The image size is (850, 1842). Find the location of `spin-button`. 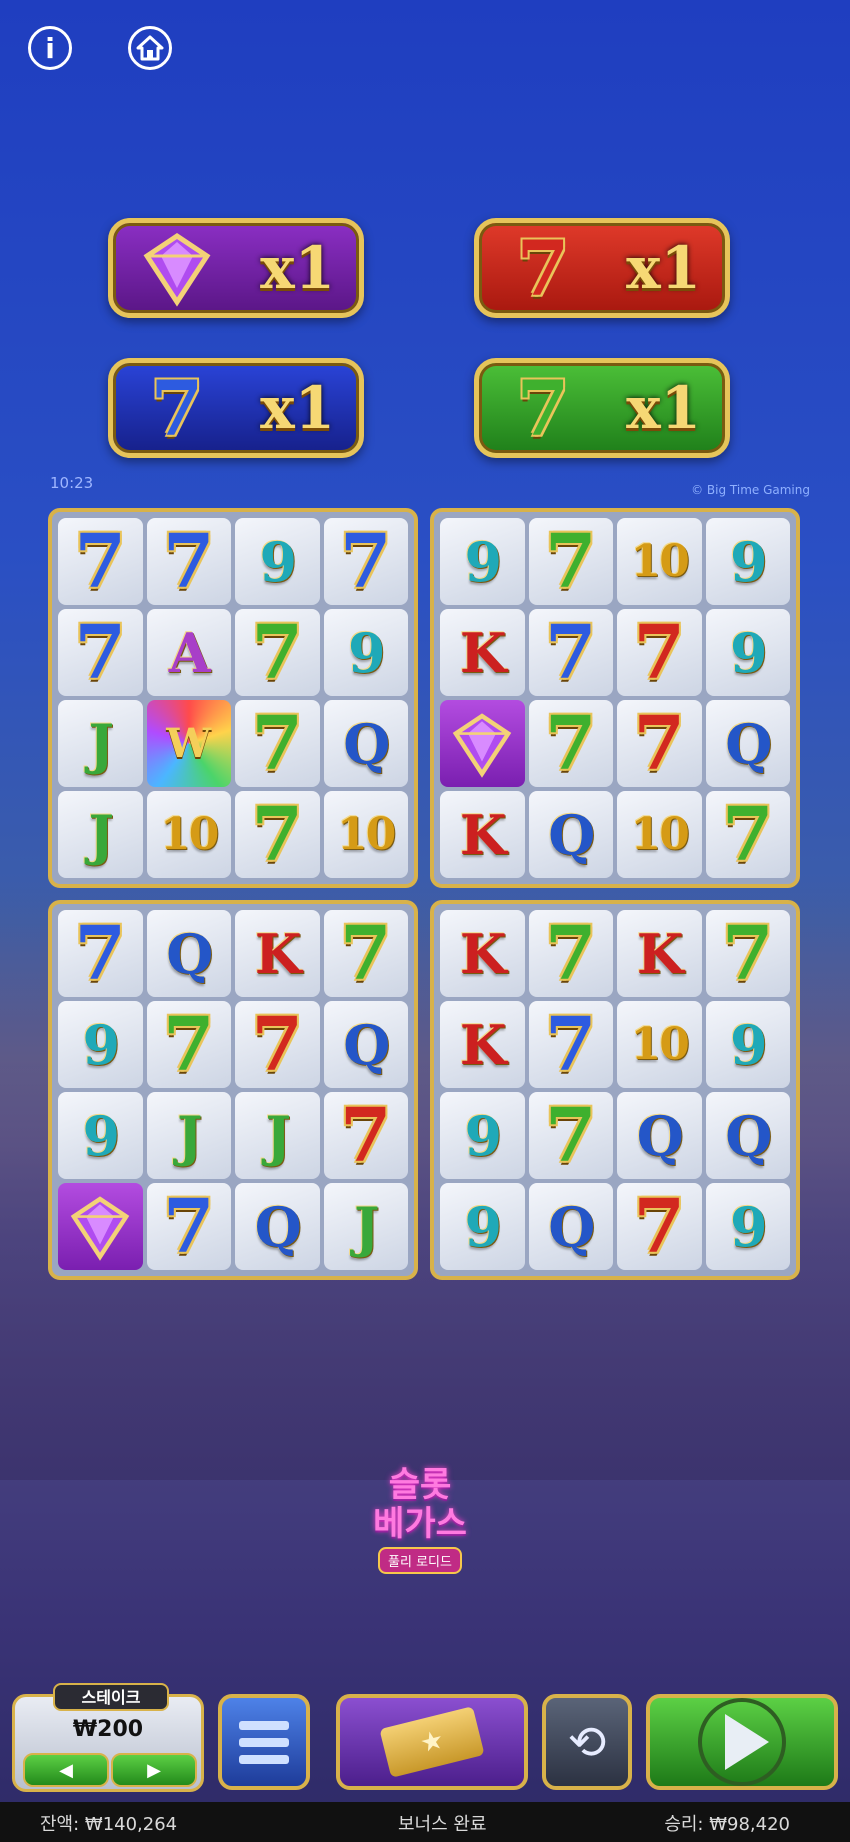

spin-button is located at coordinates (742, 1742).